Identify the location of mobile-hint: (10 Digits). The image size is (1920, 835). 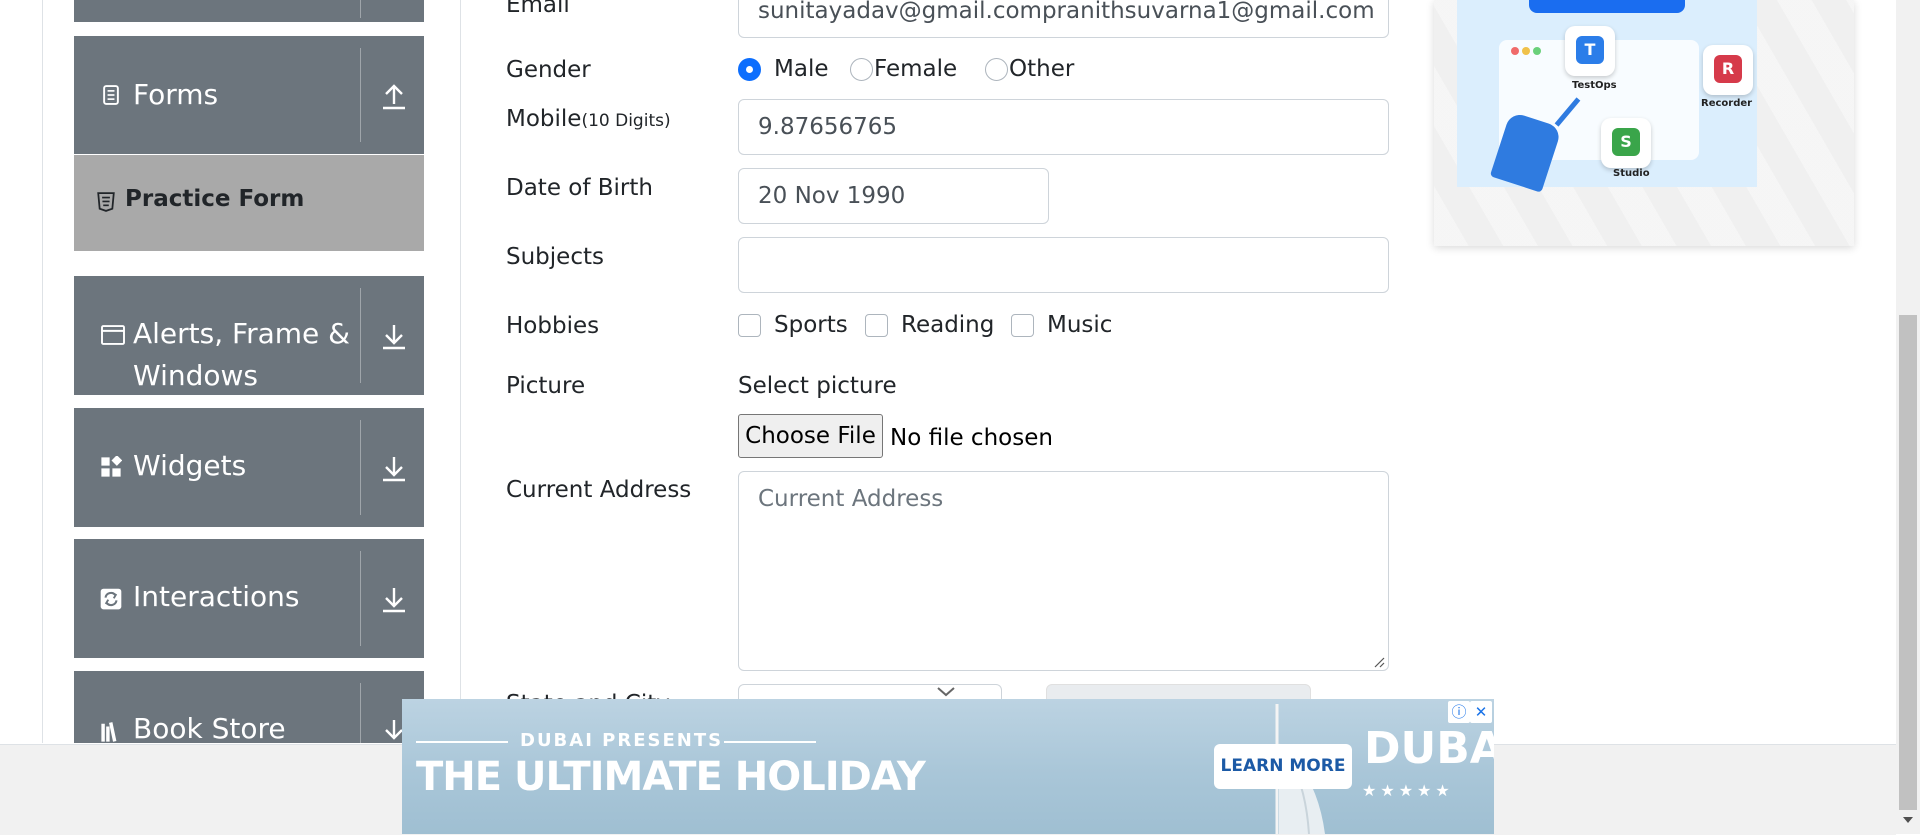
(626, 121).